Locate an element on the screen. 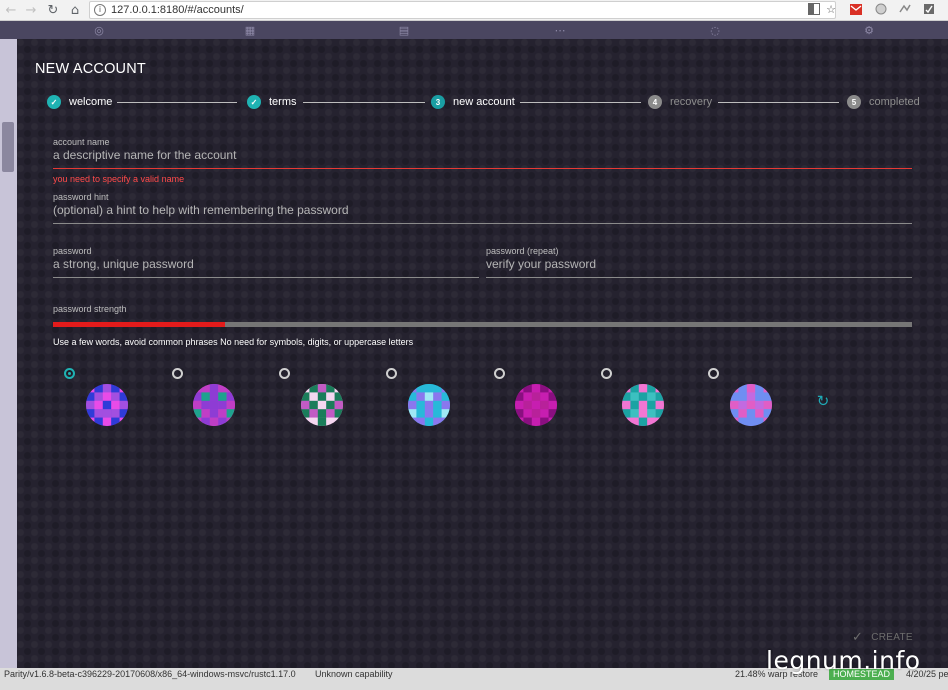 This screenshot has width=948, height=690. reload-button: ↻ is located at coordinates (53, 10).